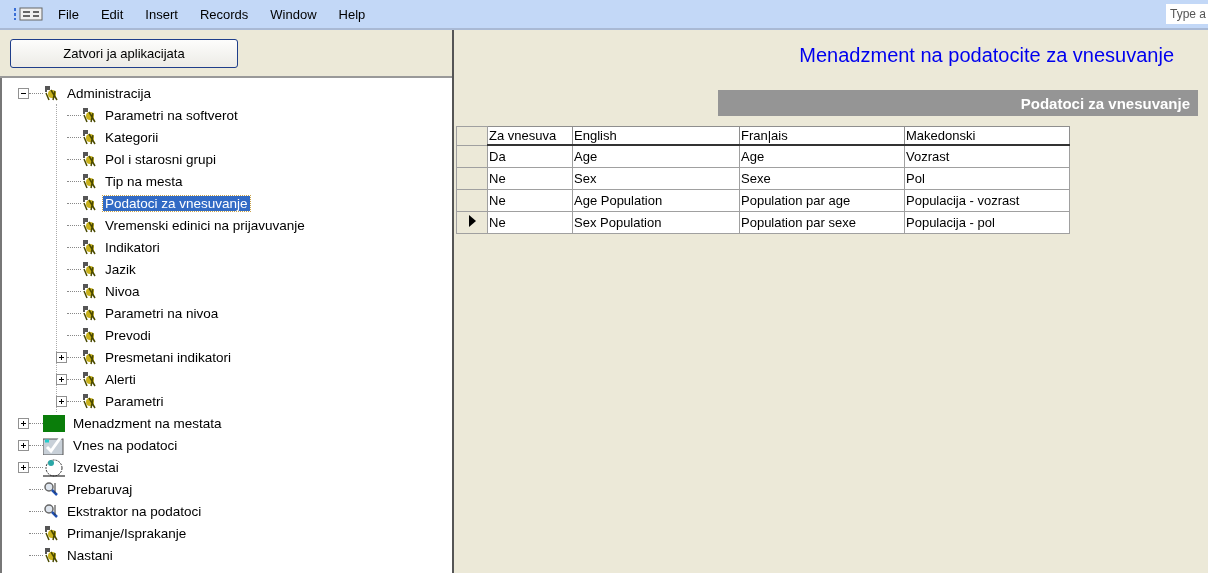 The image size is (1208, 573). I want to click on menu-item: Window, so click(293, 14).